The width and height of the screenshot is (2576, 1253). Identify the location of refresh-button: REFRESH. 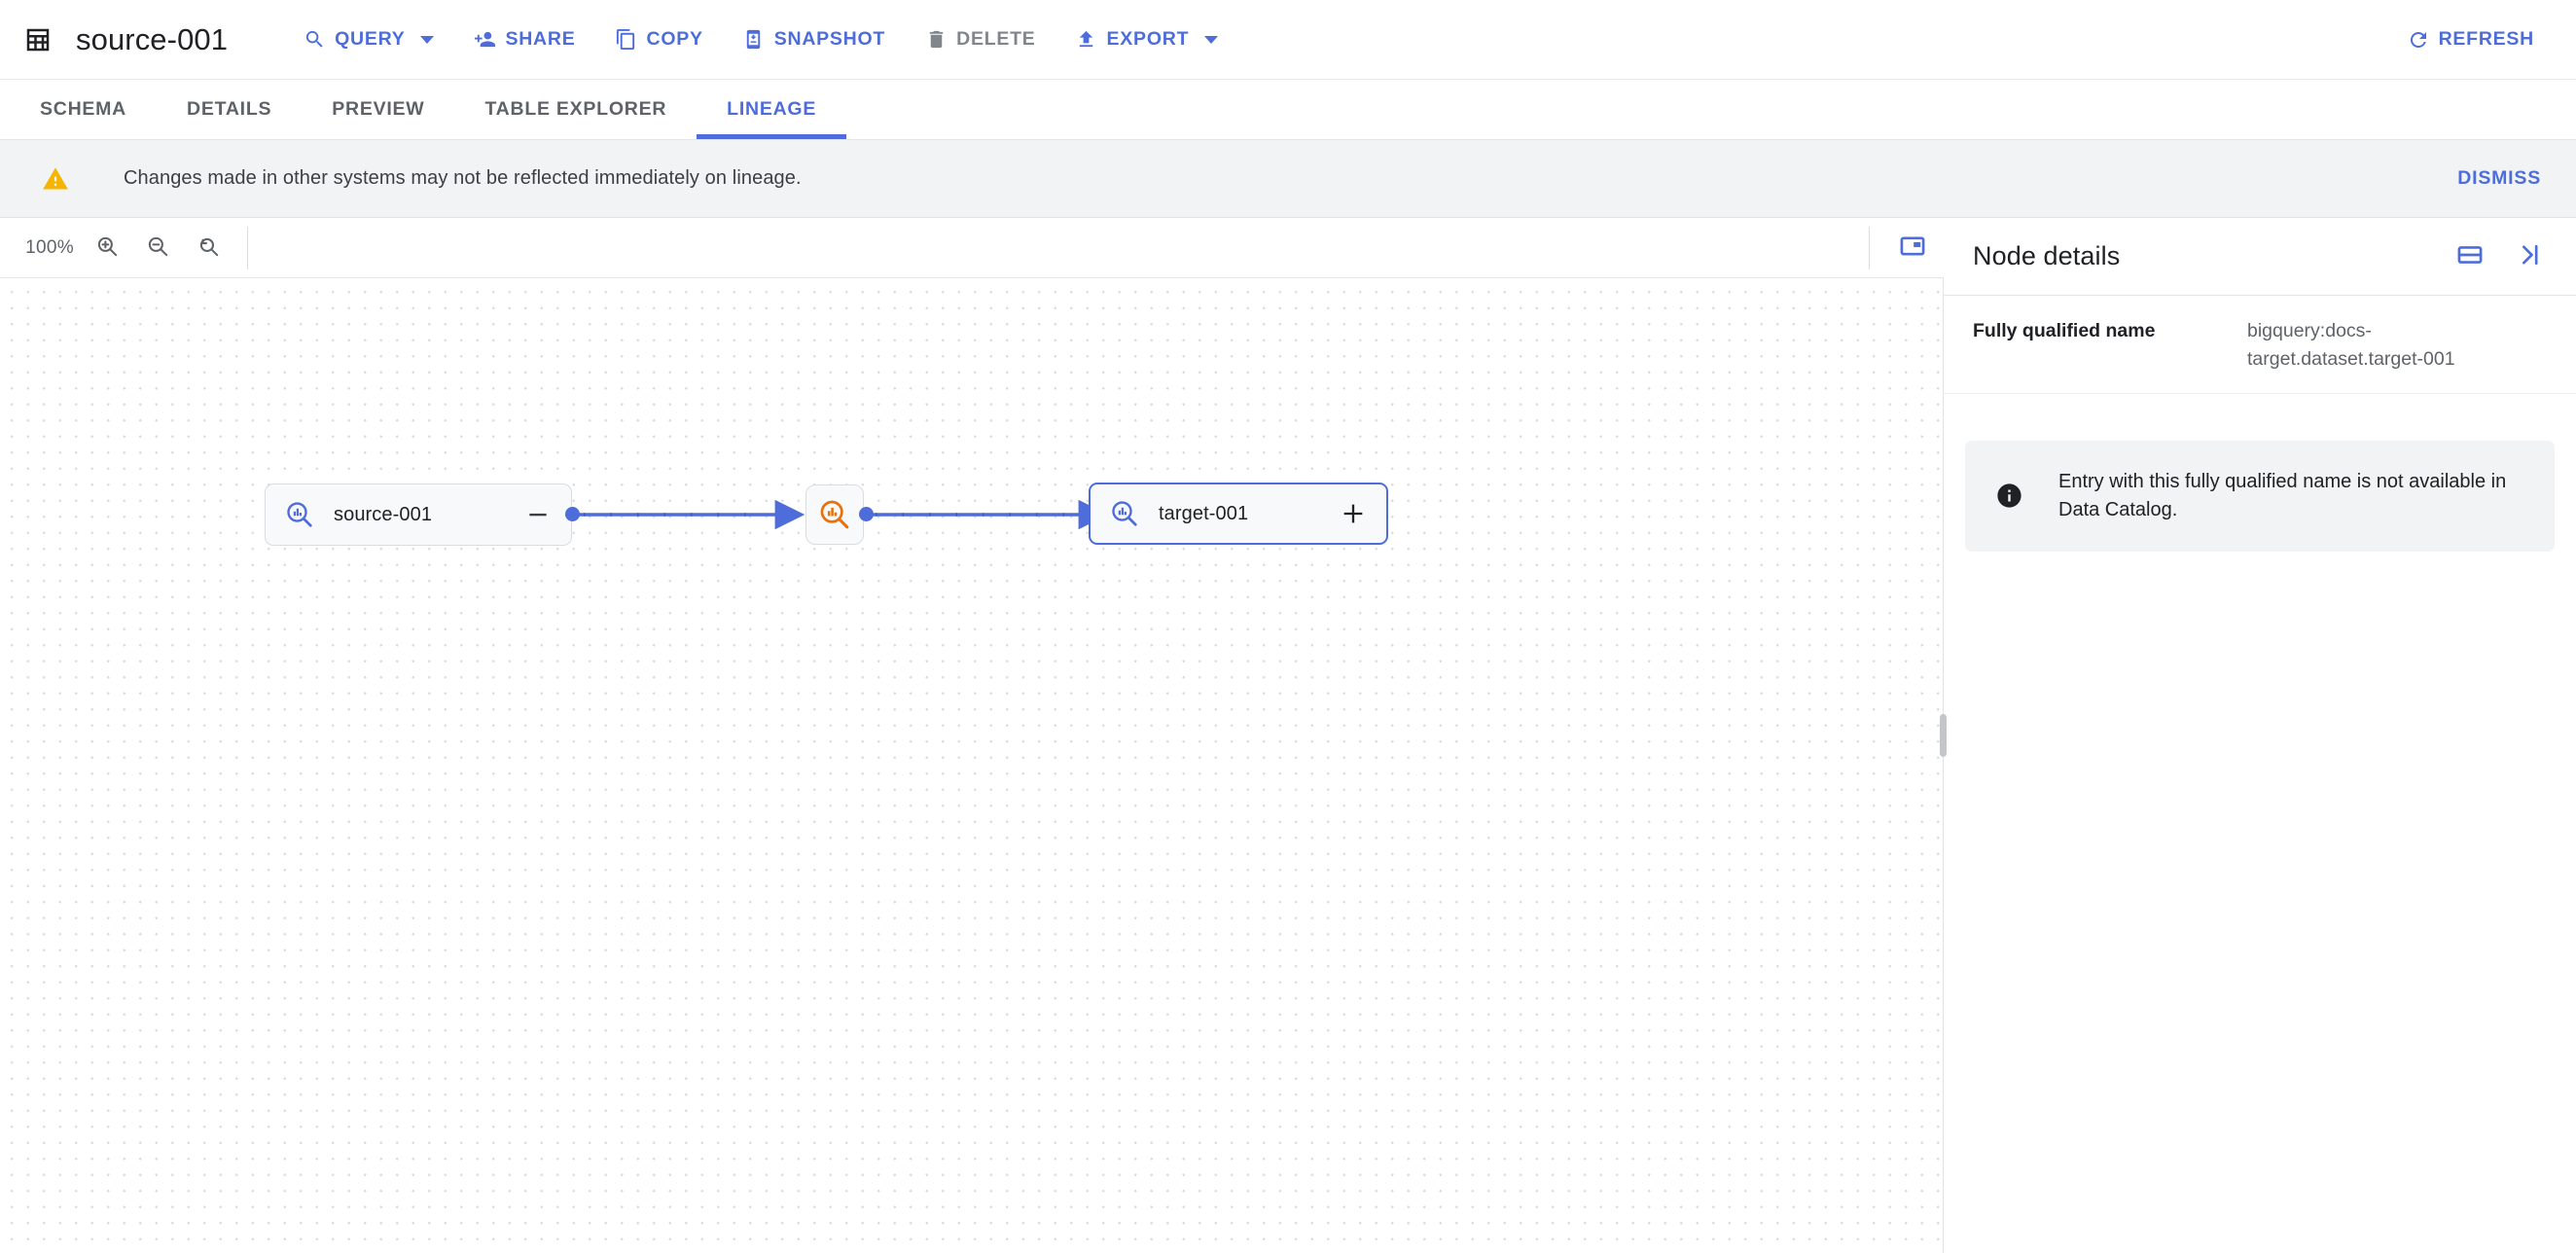
(2470, 40).